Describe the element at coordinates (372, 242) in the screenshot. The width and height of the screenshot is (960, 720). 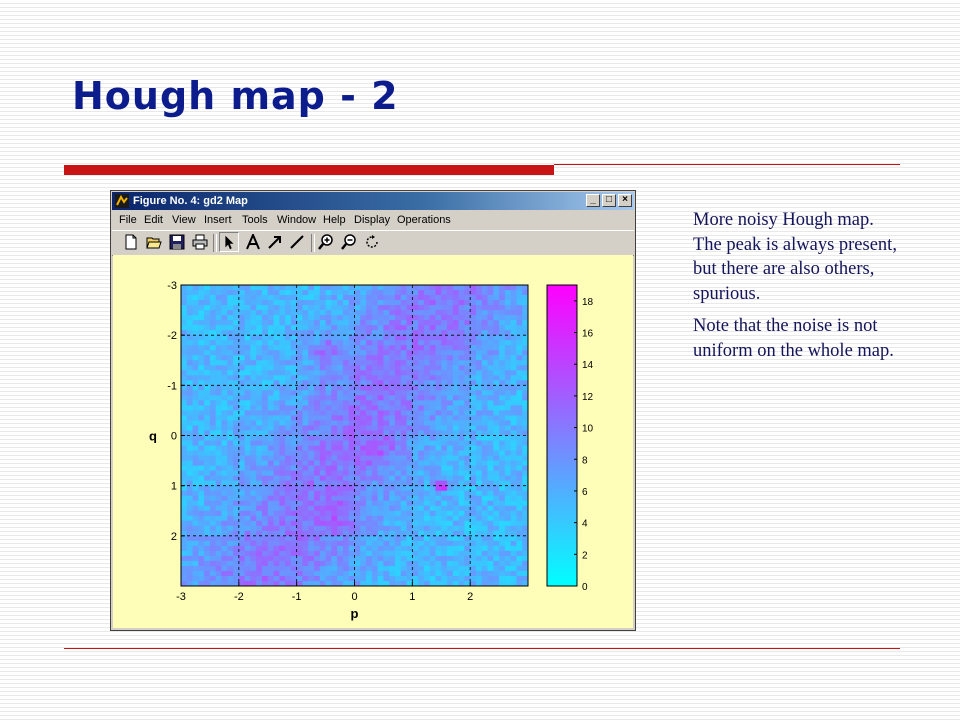
I see `rotate-icon` at that location.